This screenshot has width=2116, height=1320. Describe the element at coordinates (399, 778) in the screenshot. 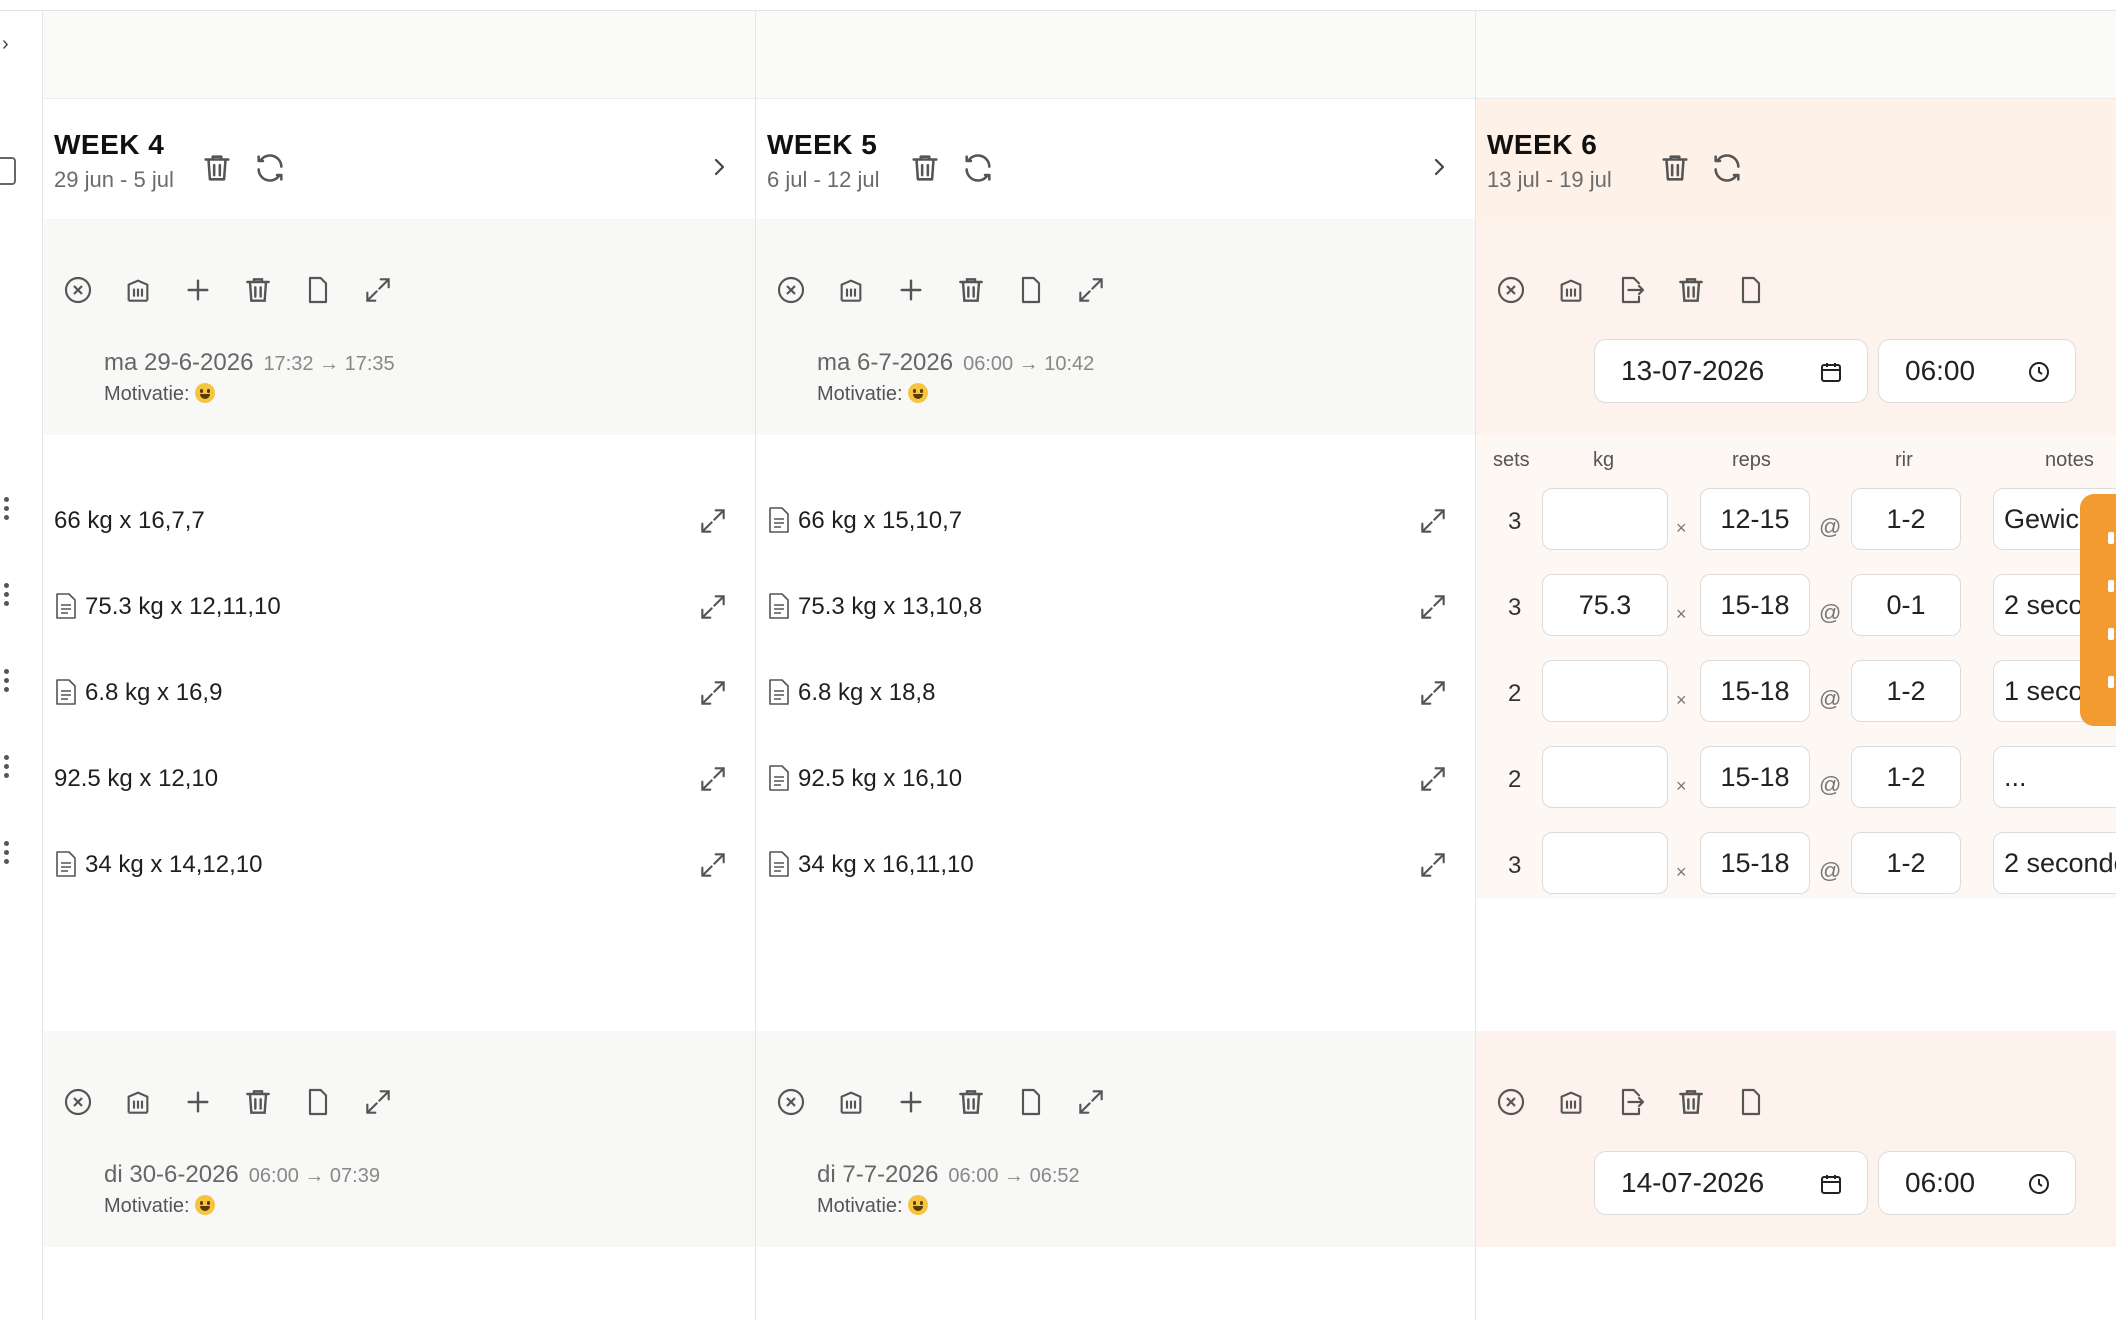

I see `exercise-row: 92.5 kg x 12,10` at that location.